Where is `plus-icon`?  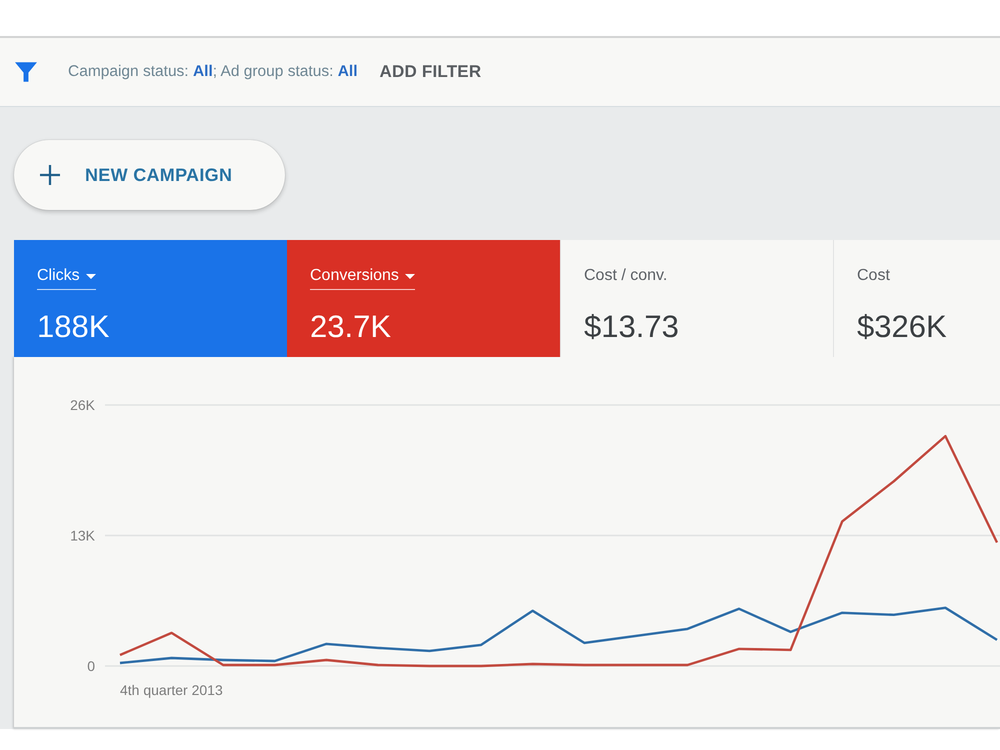 plus-icon is located at coordinates (50, 175).